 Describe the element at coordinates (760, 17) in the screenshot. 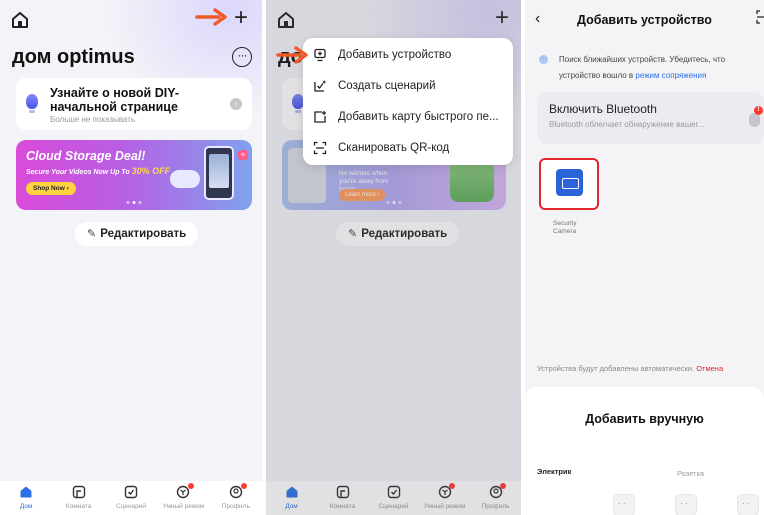

I see `scan-icon` at that location.